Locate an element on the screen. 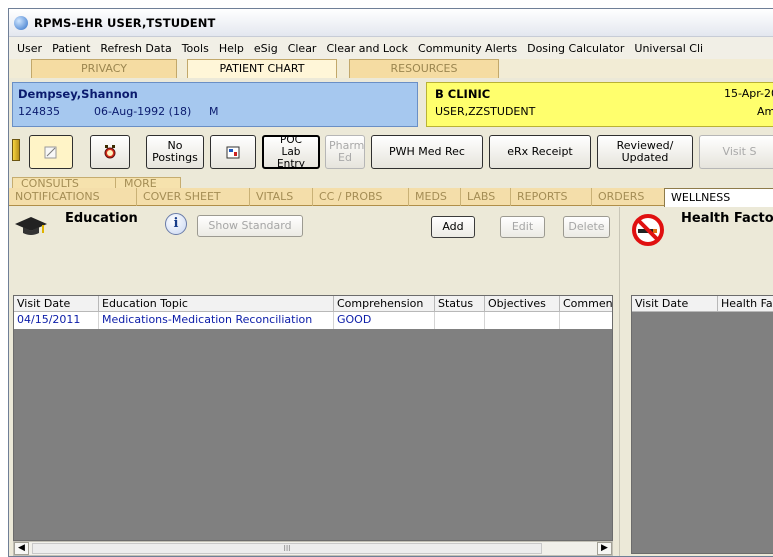 The image size is (773, 557). health-factors-panel: Health Facto Visit Date Health Fac is located at coordinates (700, 381).